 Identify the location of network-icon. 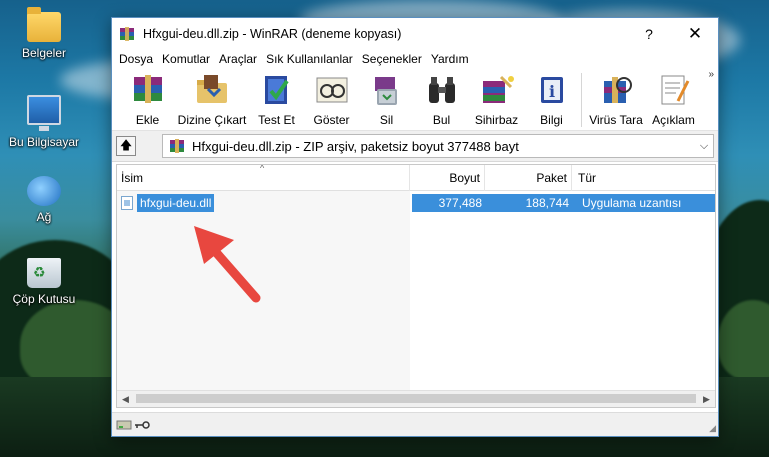
(44, 191).